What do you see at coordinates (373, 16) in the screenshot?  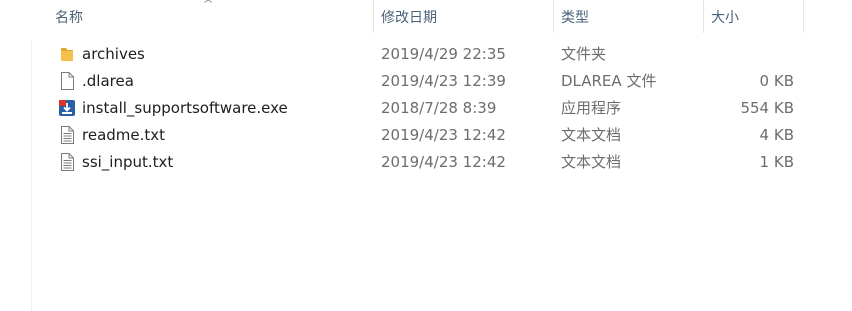 I see `column-resize-handle-name` at bounding box center [373, 16].